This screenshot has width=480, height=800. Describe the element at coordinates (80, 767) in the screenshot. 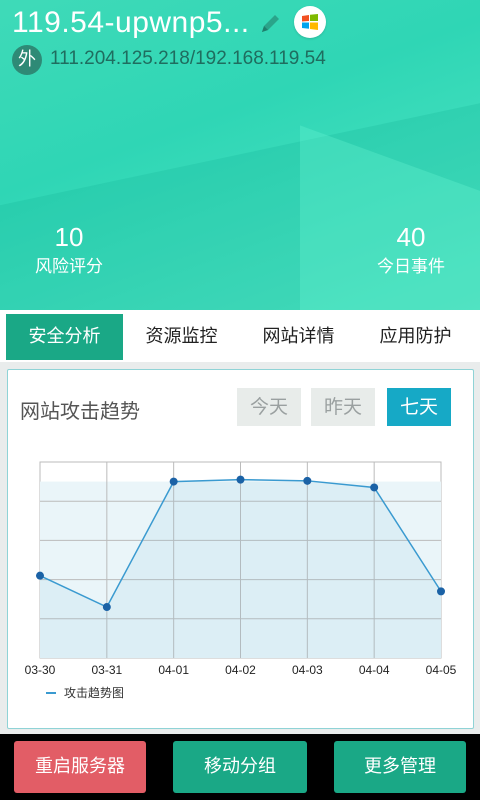

I see `restart-server-button: 重启服务器` at that location.